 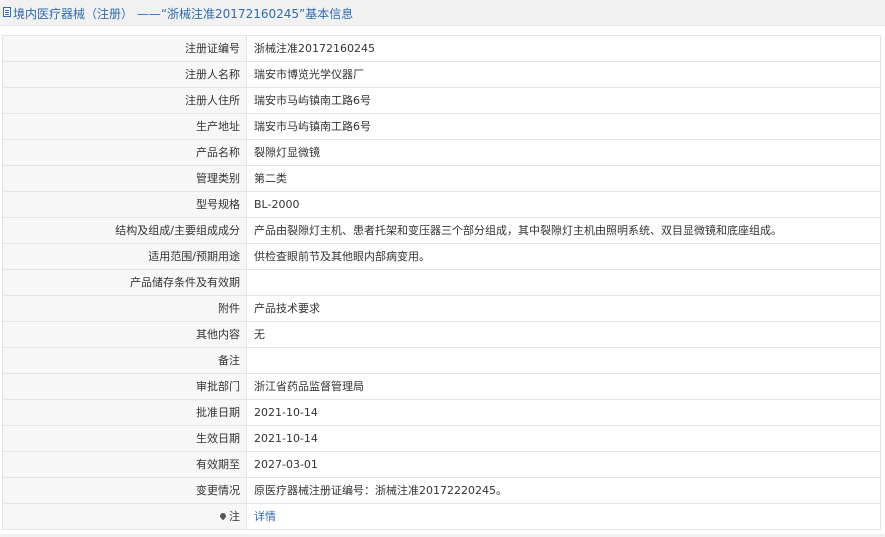 I want to click on row-label: 结构及组成/主要组成成分, so click(x=124, y=230).